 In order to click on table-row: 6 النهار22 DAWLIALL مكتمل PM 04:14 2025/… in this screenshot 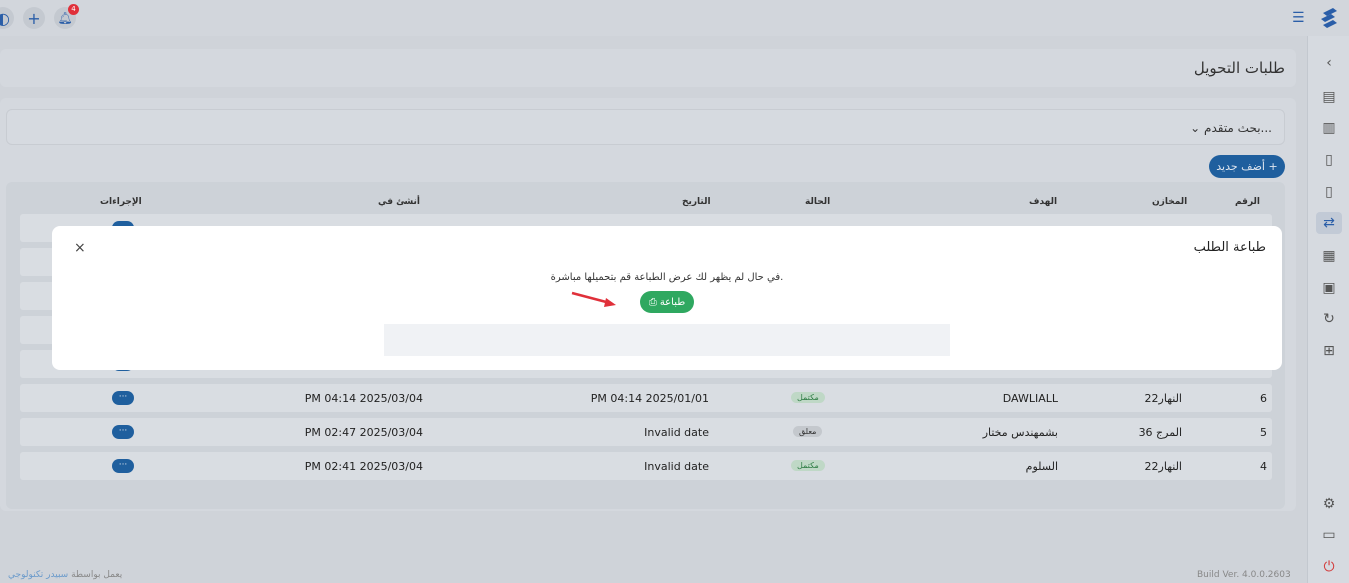, I will do `click(646, 398)`.